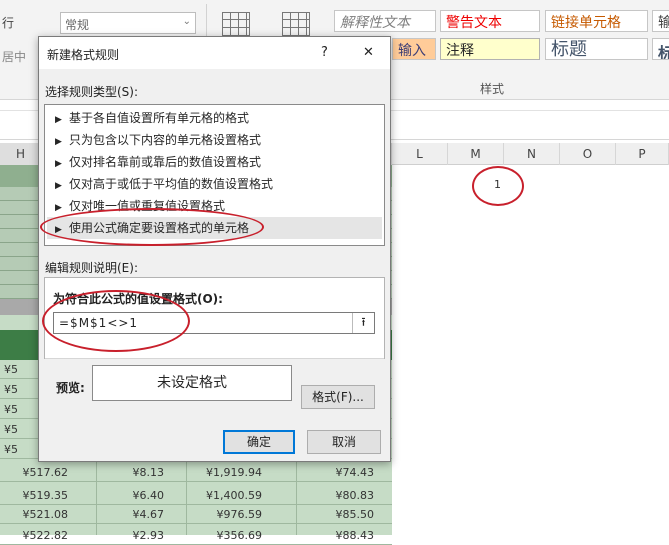  I want to click on close-icon: ✕, so click(368, 52).